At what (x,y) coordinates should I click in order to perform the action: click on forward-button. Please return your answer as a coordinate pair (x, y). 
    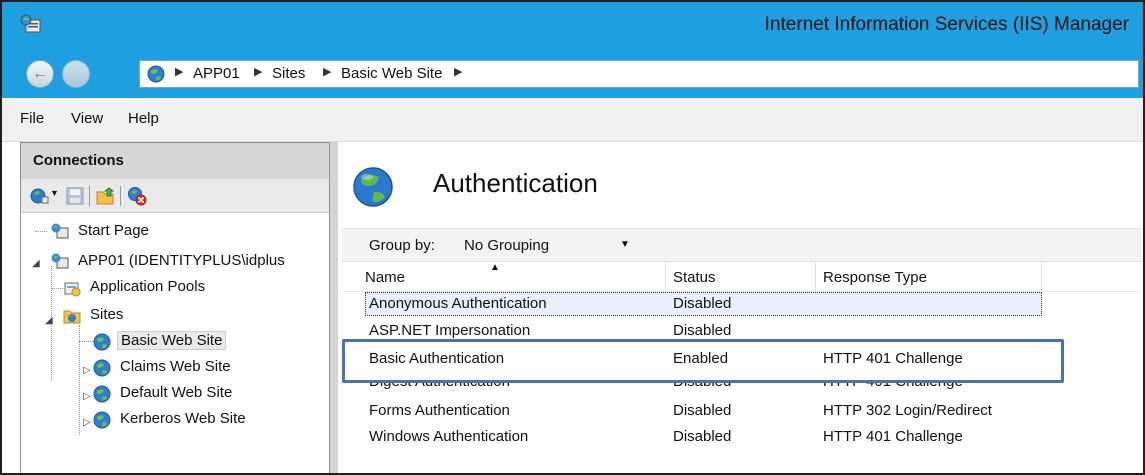
    Looking at the image, I should click on (76, 74).